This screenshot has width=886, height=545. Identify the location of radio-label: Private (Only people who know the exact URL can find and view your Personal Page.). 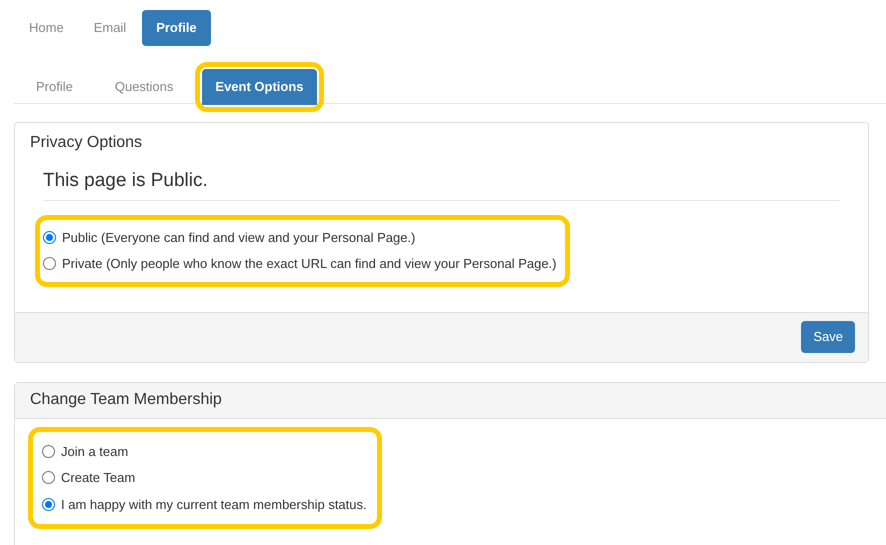
(309, 264).